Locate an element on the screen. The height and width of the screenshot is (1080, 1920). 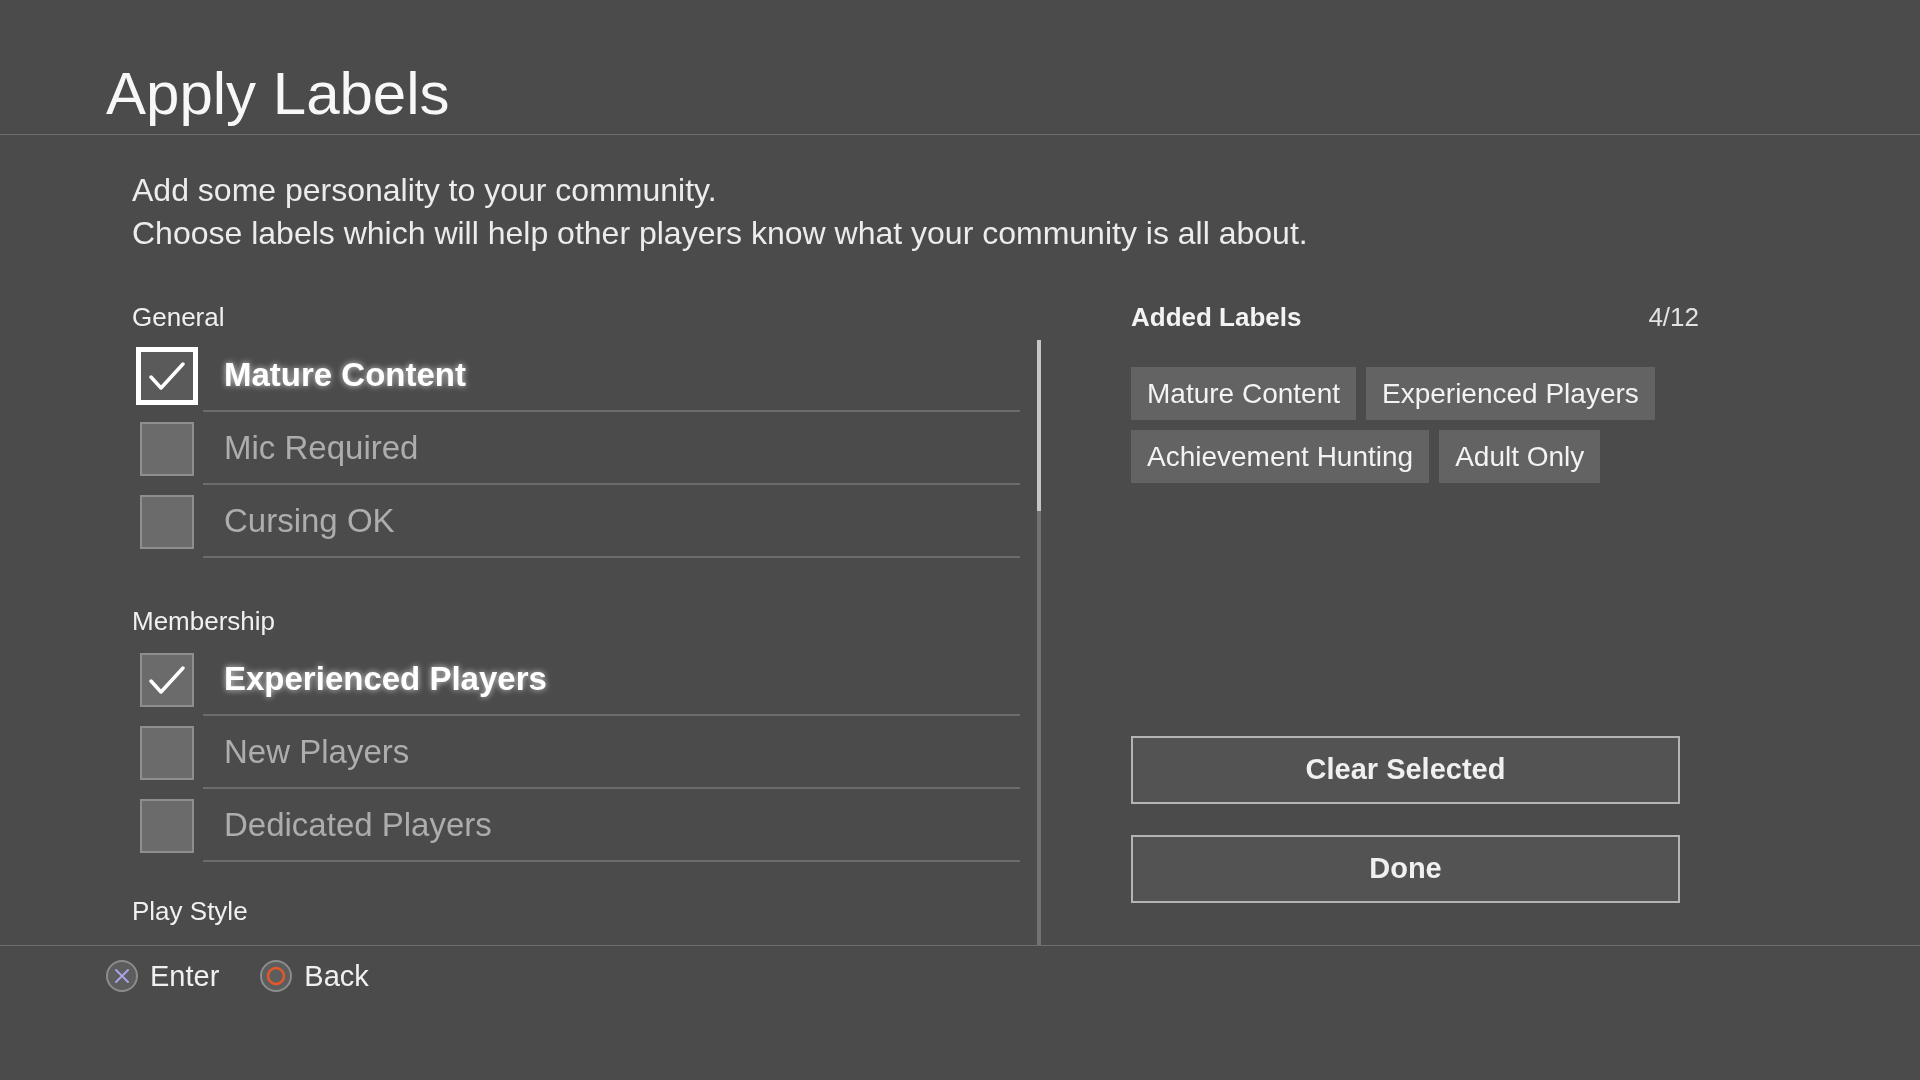
group-heading: Play Style is located at coordinates (190, 911).